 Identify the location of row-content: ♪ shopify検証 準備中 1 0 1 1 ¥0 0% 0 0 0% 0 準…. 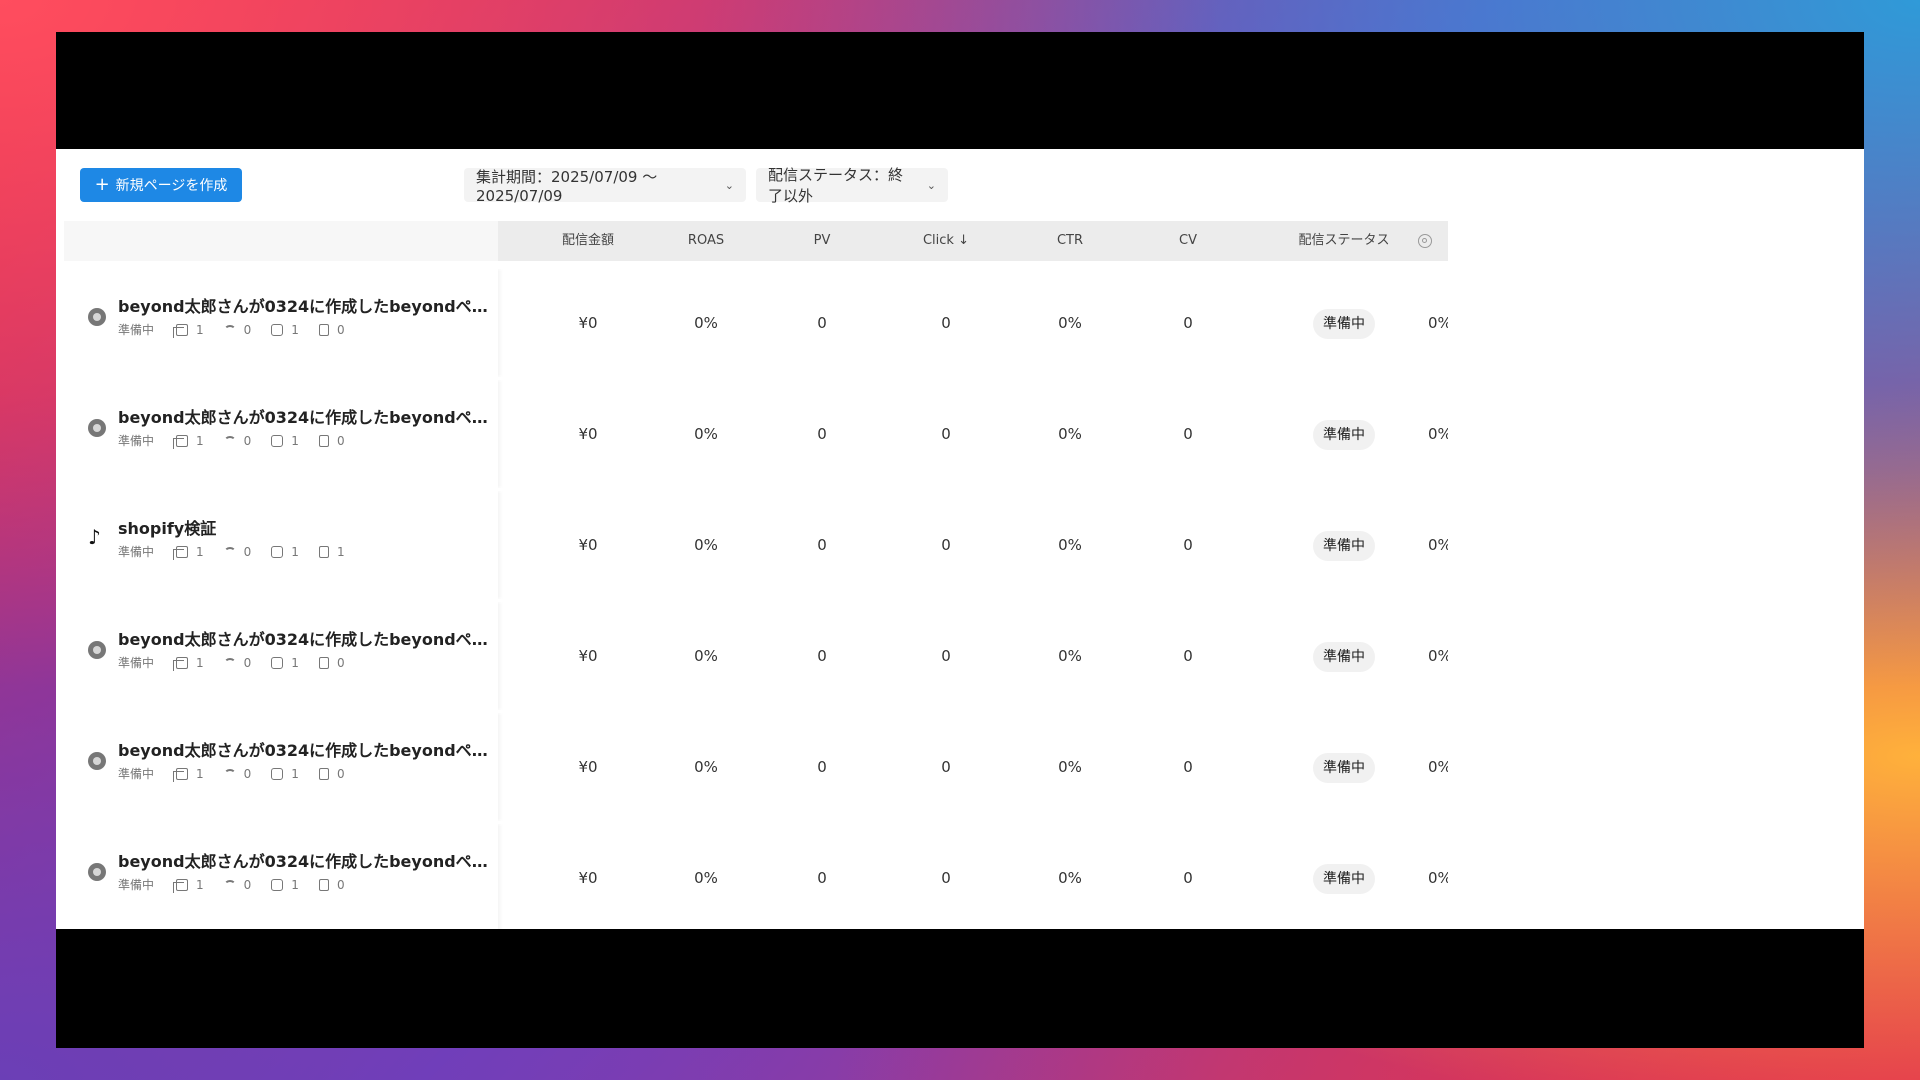
(756, 545).